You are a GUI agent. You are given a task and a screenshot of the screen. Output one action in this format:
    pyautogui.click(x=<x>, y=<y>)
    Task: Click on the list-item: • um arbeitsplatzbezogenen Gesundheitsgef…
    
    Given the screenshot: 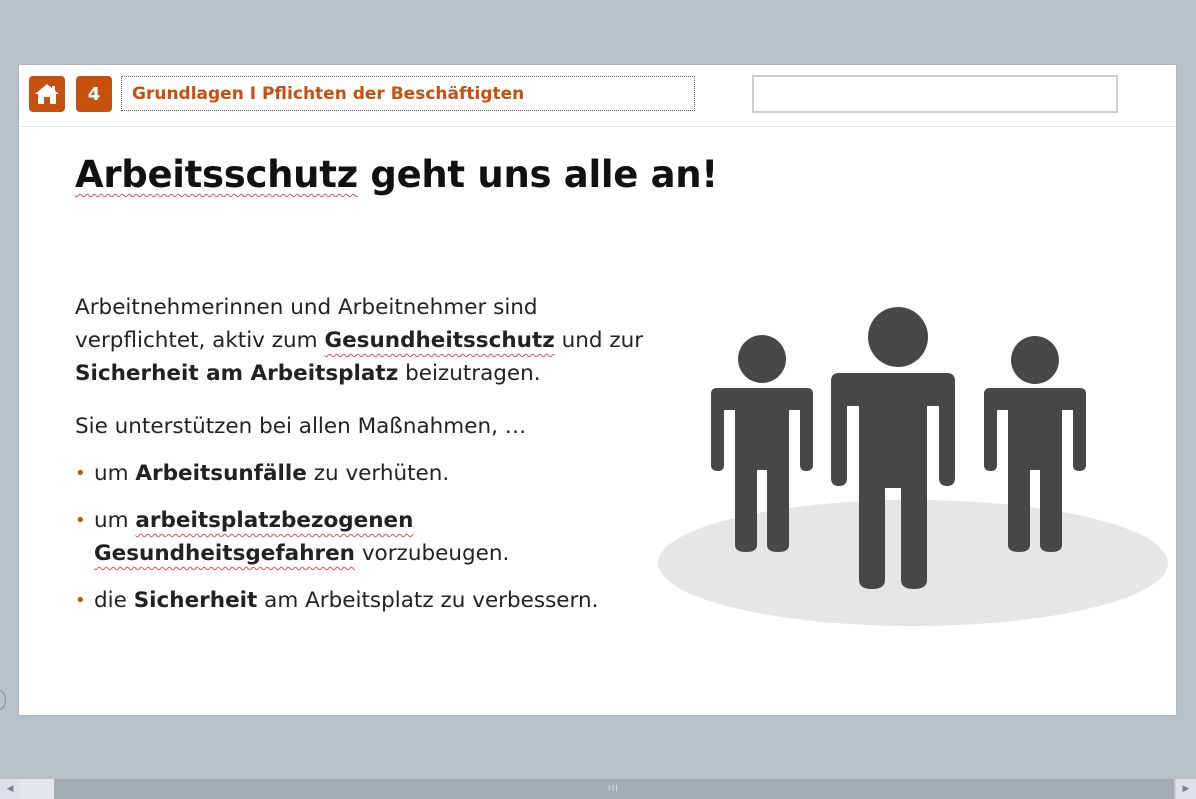 What is the action you would take?
    pyautogui.click(x=370, y=537)
    